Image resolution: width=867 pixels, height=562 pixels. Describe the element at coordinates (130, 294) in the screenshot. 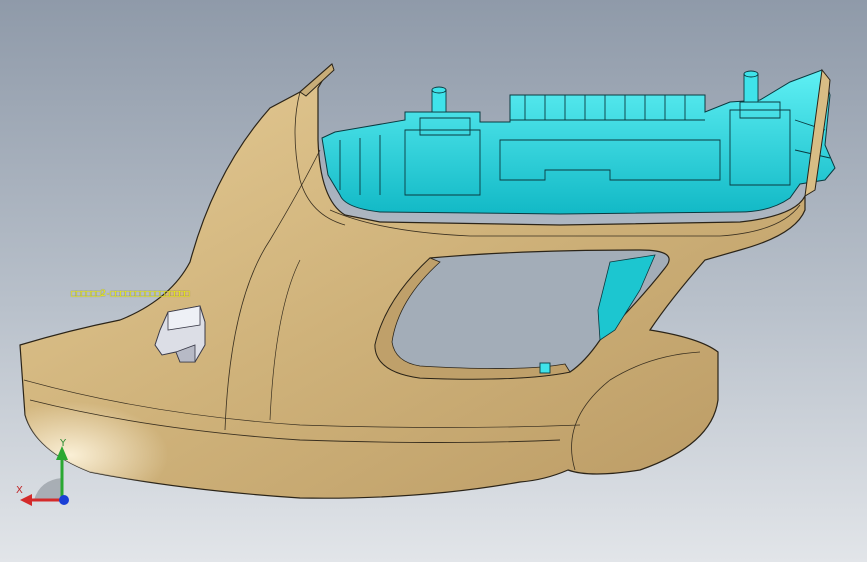

I see `dimension-annotation: □□□□□□2-□□□□□□□□□□□□□□□□` at that location.